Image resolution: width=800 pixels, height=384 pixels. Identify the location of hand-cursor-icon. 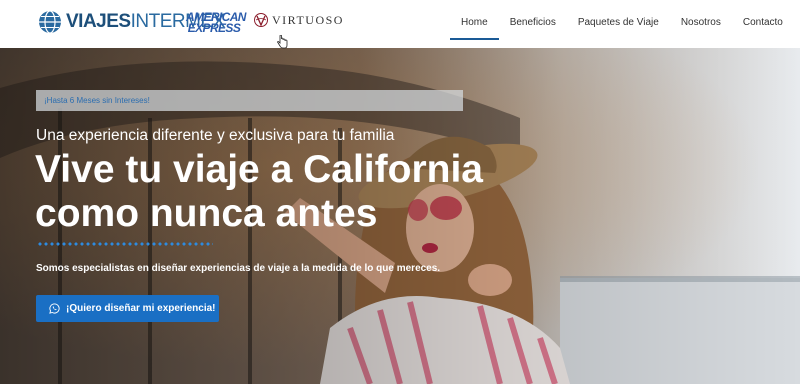
(282, 42).